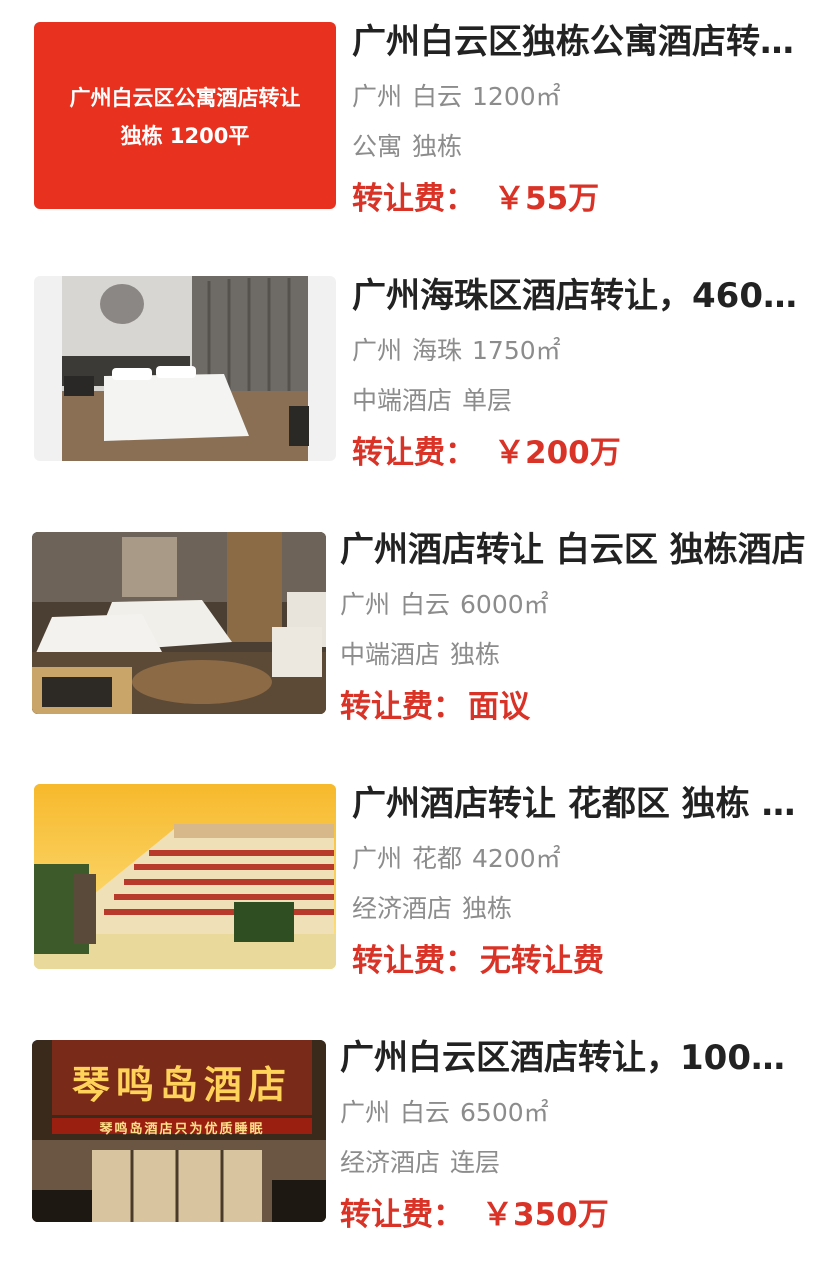  Describe the element at coordinates (504, 1112) in the screenshot. I see `listing-area: 6500㎡` at that location.